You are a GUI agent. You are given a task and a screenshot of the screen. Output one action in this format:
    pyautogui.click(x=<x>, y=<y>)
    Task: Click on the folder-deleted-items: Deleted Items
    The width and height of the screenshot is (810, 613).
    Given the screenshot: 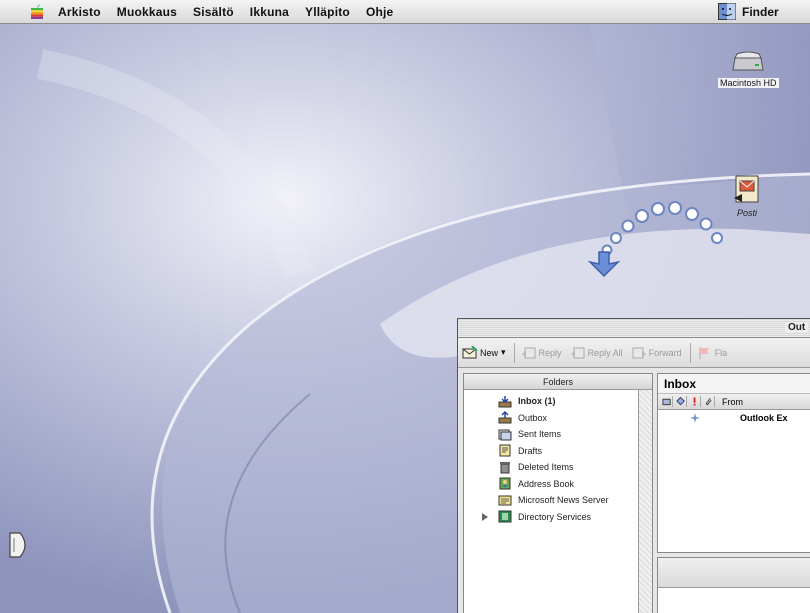 What is the action you would take?
    pyautogui.click(x=558, y=467)
    